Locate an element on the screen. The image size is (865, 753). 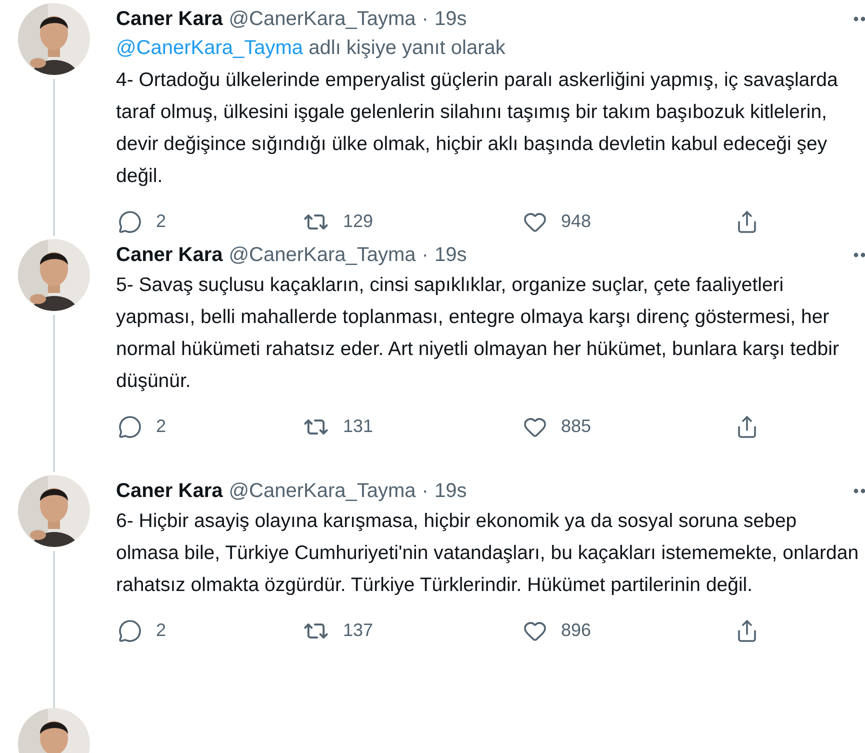
reply-context: adlı kişiye yanıt olarak is located at coordinates (407, 48).